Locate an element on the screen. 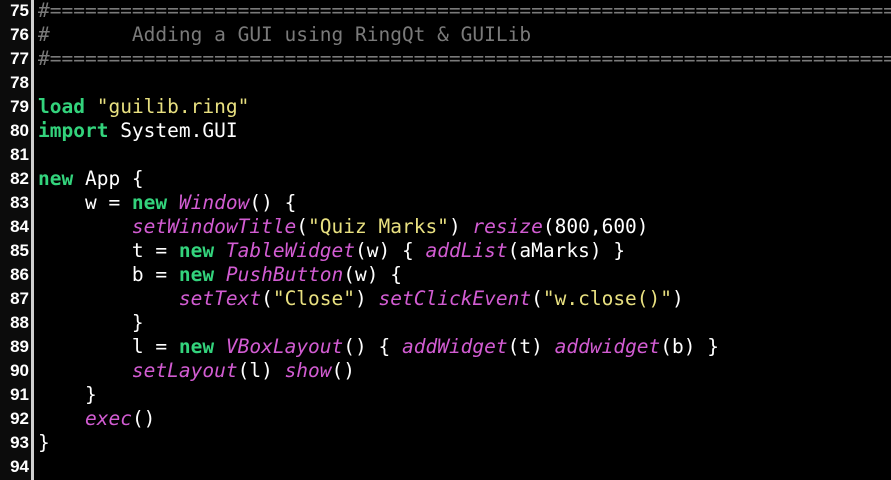 The width and height of the screenshot is (891, 480). code-text: (aMarks) } is located at coordinates (566, 250).